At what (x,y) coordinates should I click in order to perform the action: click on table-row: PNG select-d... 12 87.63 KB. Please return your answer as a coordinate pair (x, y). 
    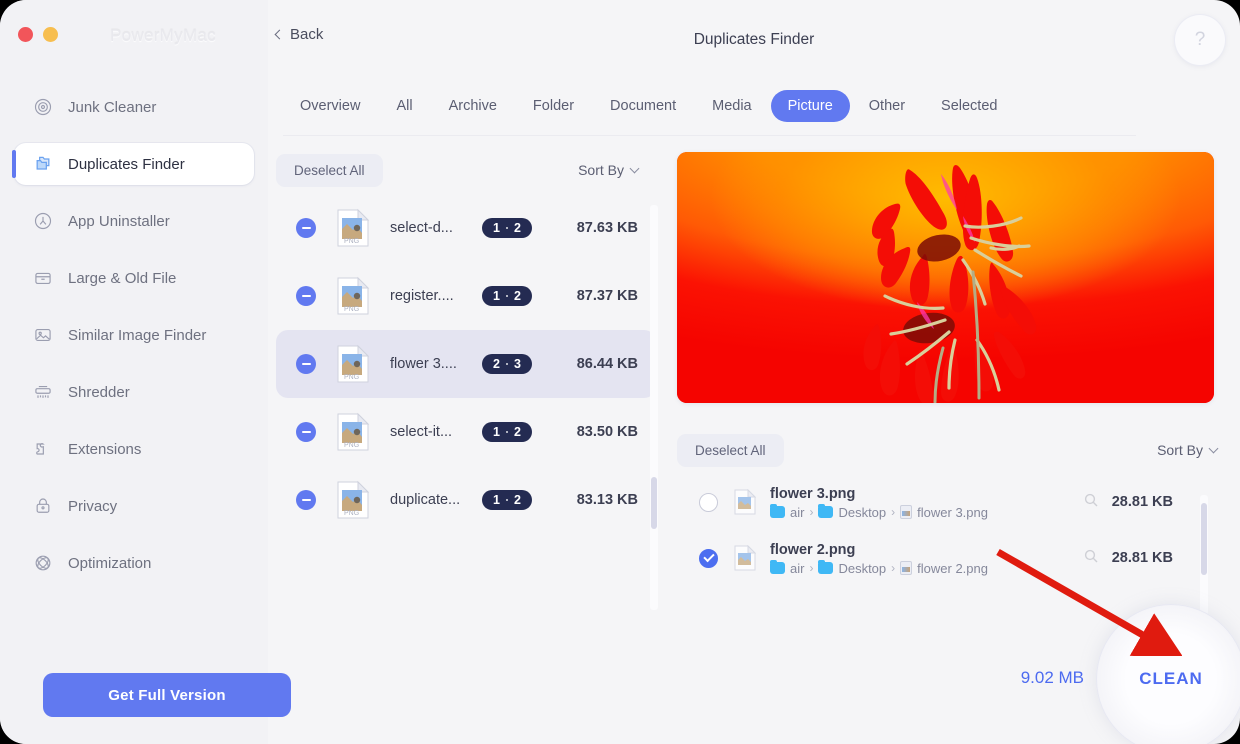
    Looking at the image, I should click on (466, 228).